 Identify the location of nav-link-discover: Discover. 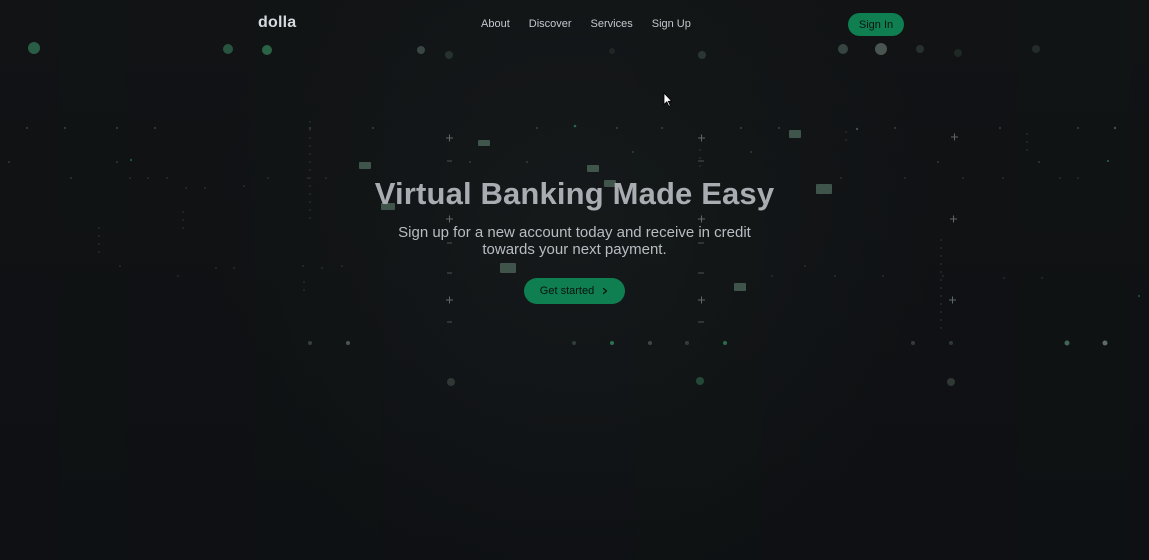
(550, 24).